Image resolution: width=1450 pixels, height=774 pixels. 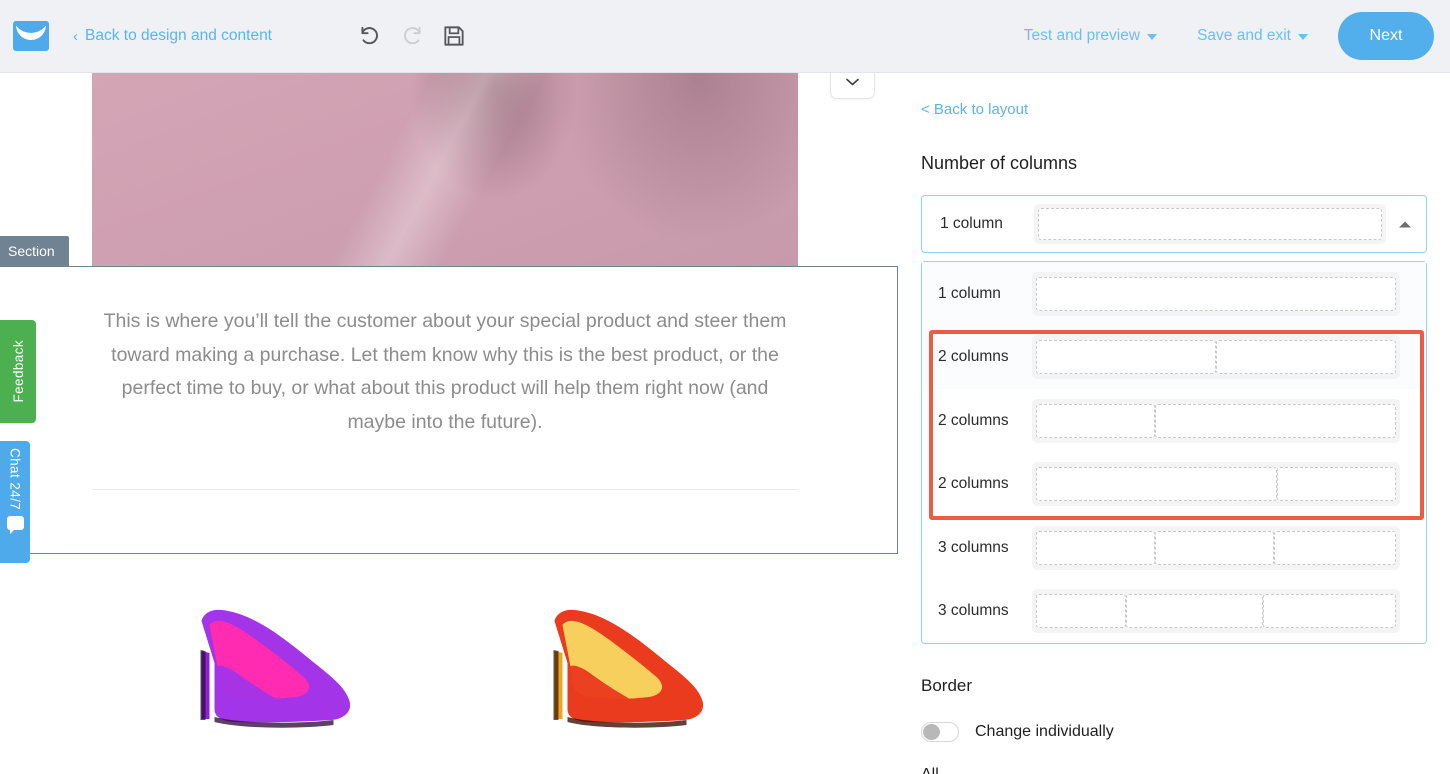 What do you see at coordinates (947, 685) in the screenshot?
I see `border-section-title: Border` at bounding box center [947, 685].